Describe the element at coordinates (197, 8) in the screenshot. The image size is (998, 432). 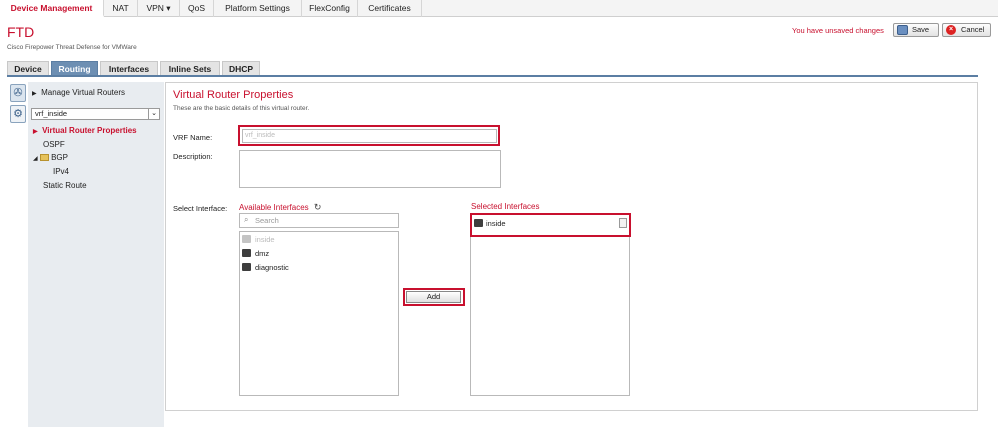
I see `nav-qos: QoS` at that location.